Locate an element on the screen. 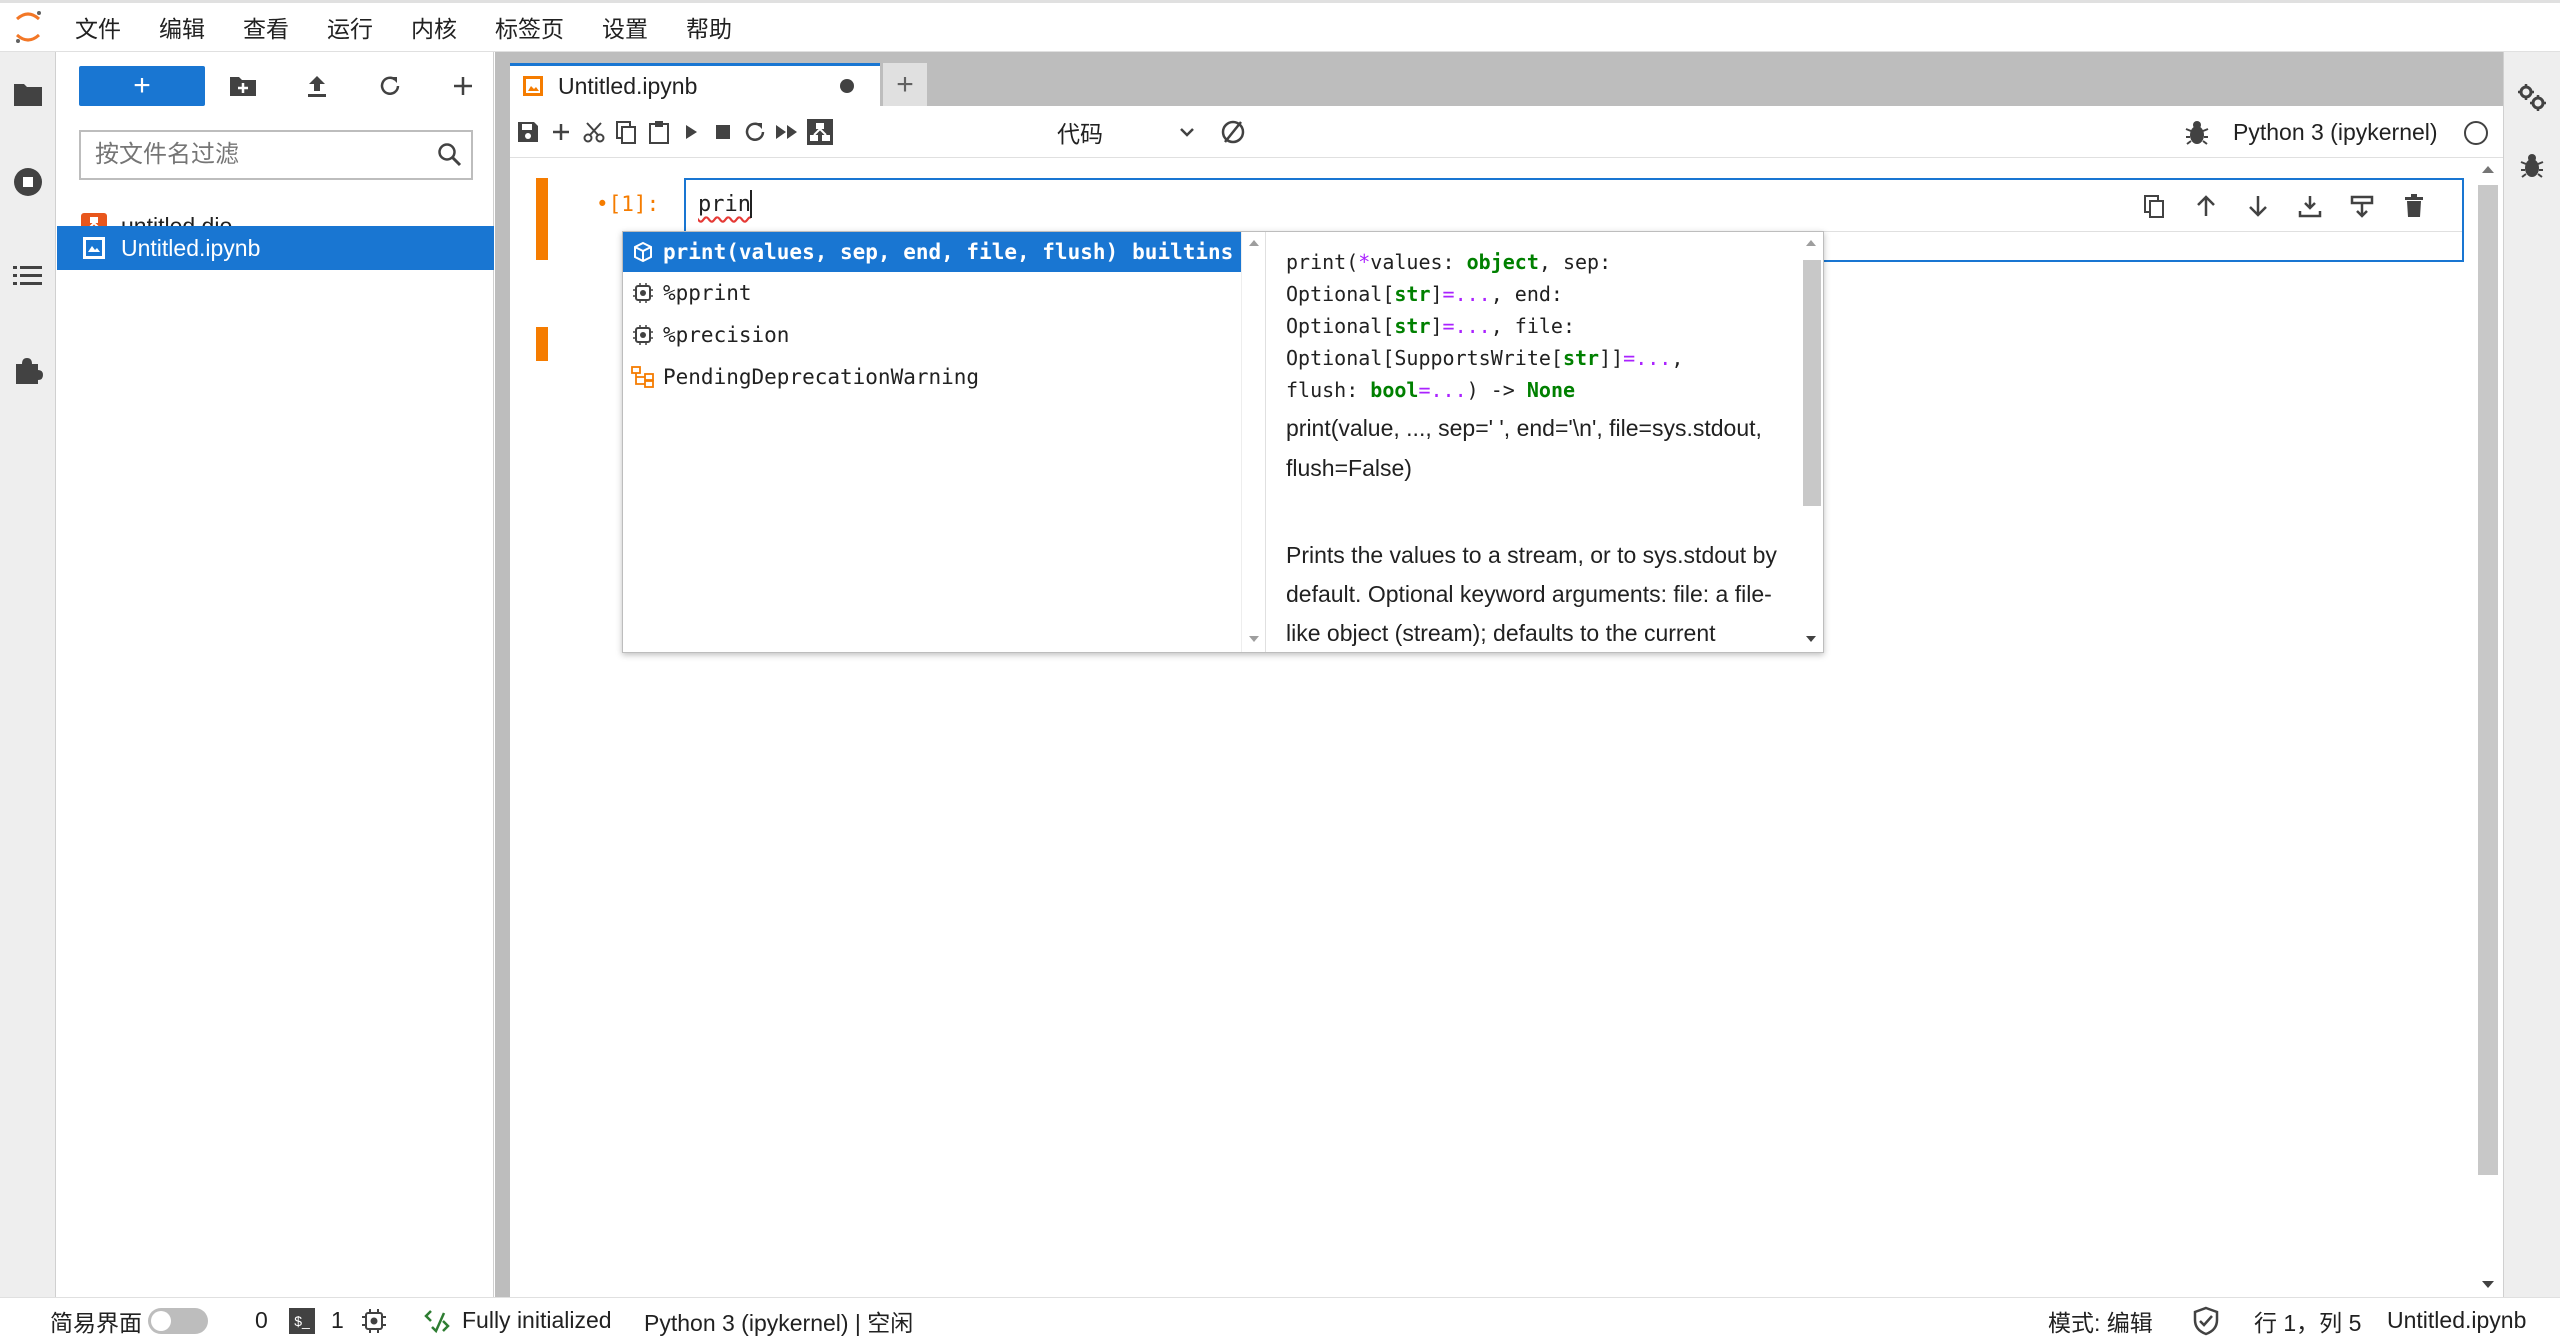  simple-mode-toggle is located at coordinates (178, 1320).